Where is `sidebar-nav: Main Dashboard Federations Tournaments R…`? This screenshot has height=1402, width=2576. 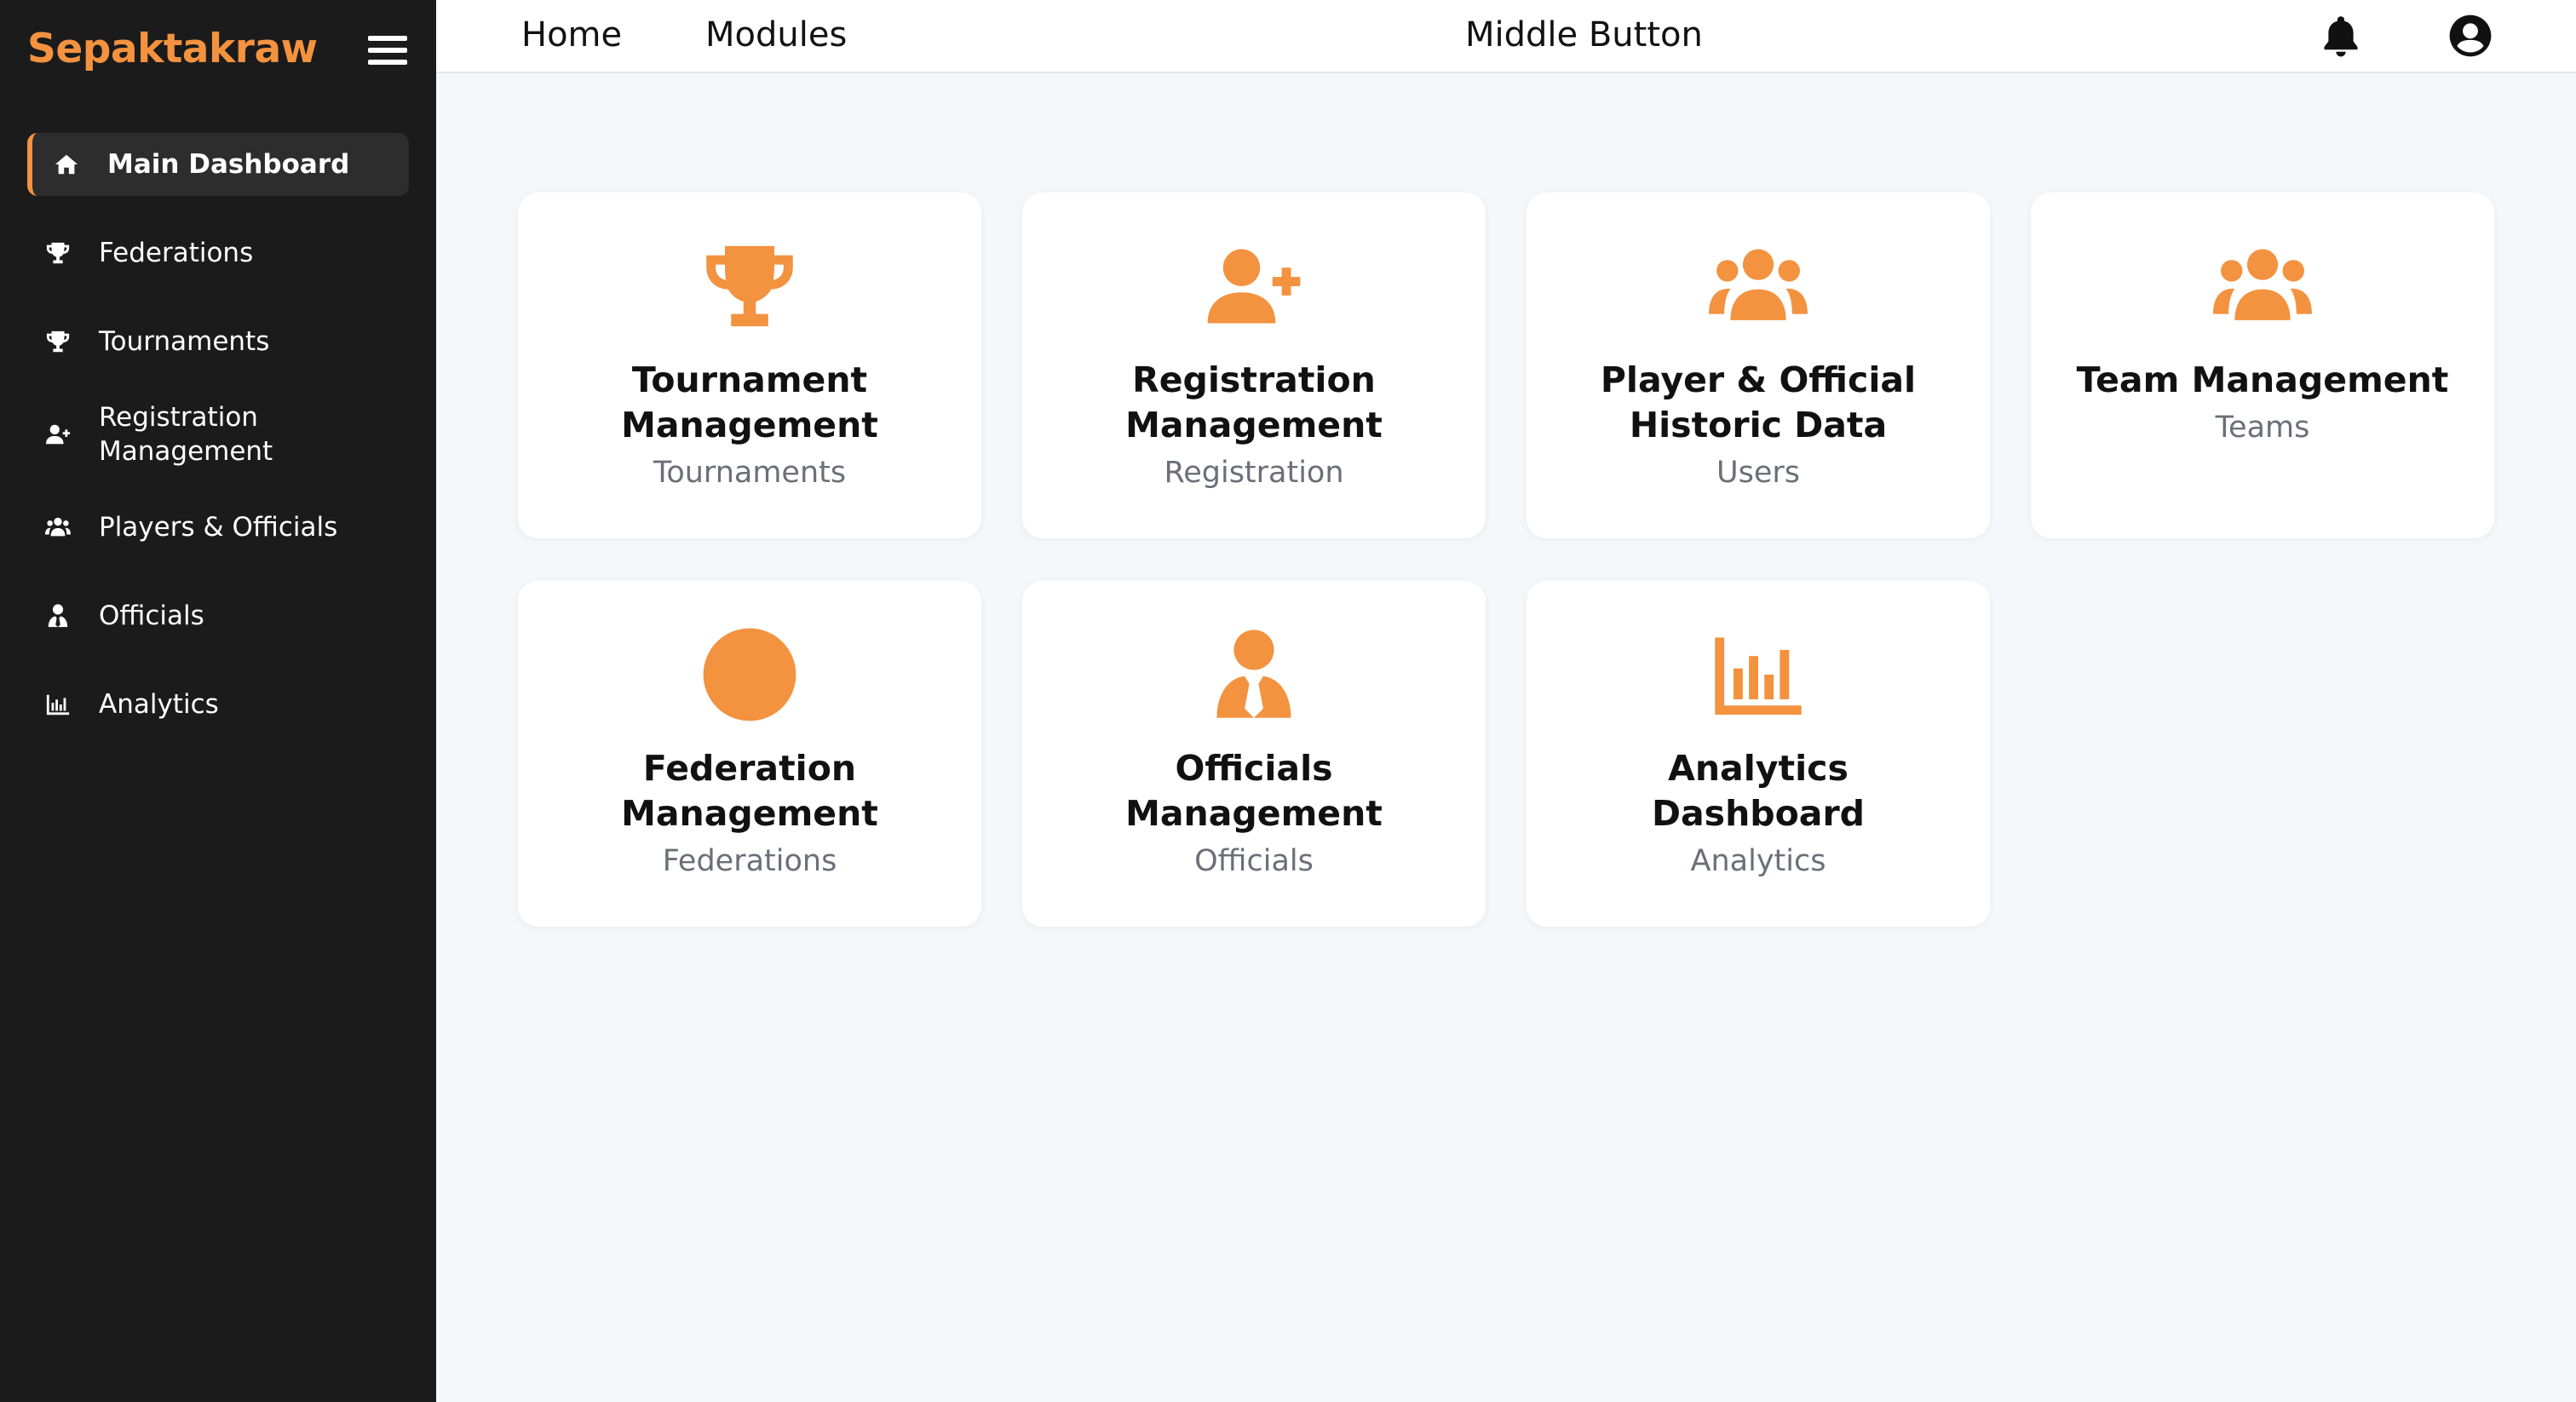
sidebar-nav: Main Dashboard Federations Tournaments R… is located at coordinates (218, 447).